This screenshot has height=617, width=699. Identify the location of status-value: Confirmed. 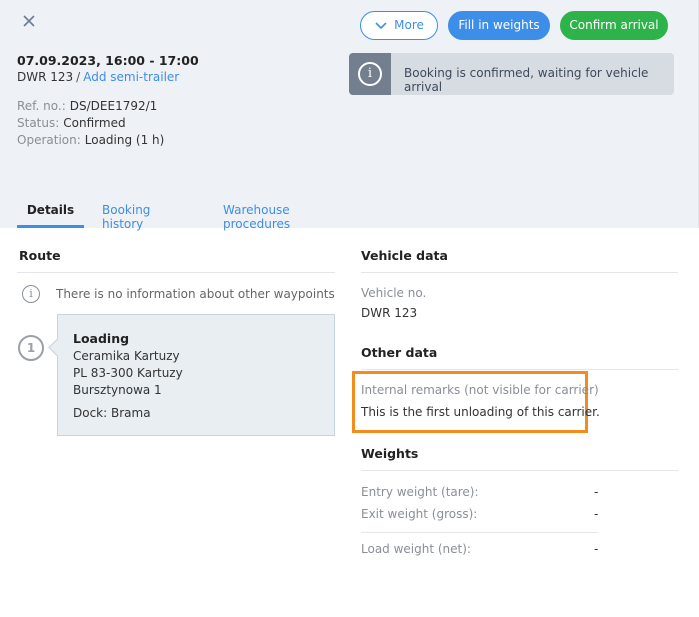
(94, 123).